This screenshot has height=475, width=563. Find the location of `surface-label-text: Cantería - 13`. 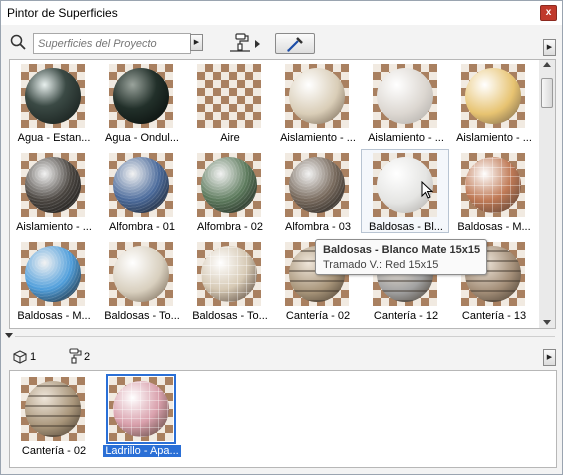

surface-label-text: Cantería - 13 is located at coordinates (494, 316).